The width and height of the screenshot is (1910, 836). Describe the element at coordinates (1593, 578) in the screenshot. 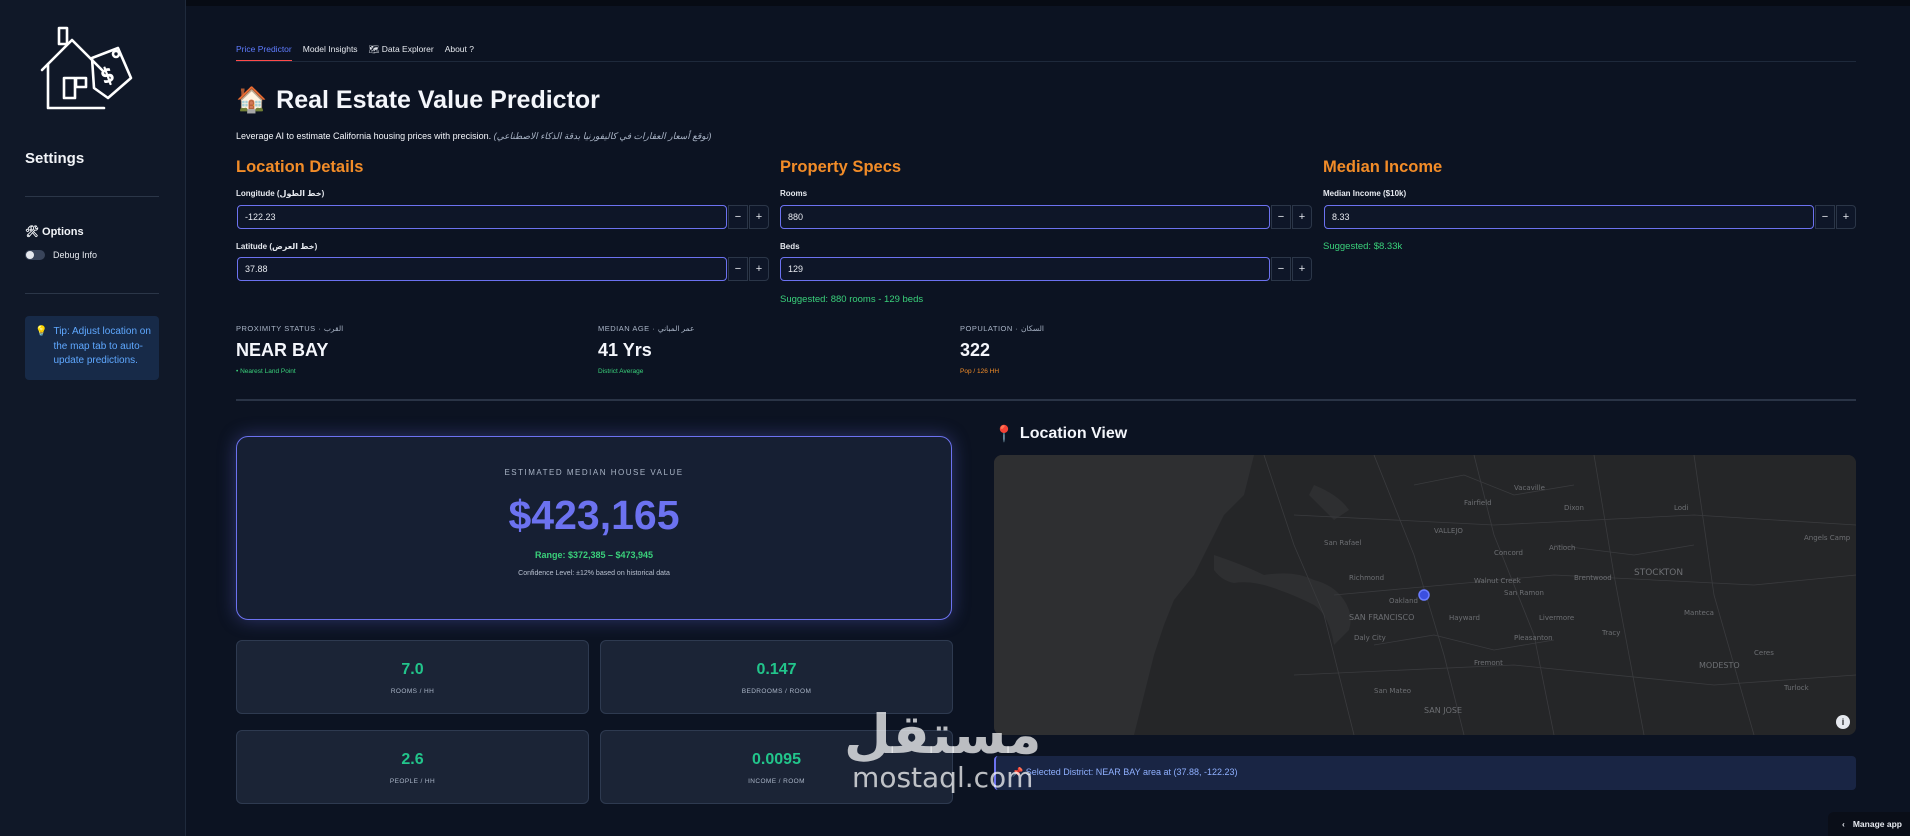

I see `map-label: Brentwood` at that location.